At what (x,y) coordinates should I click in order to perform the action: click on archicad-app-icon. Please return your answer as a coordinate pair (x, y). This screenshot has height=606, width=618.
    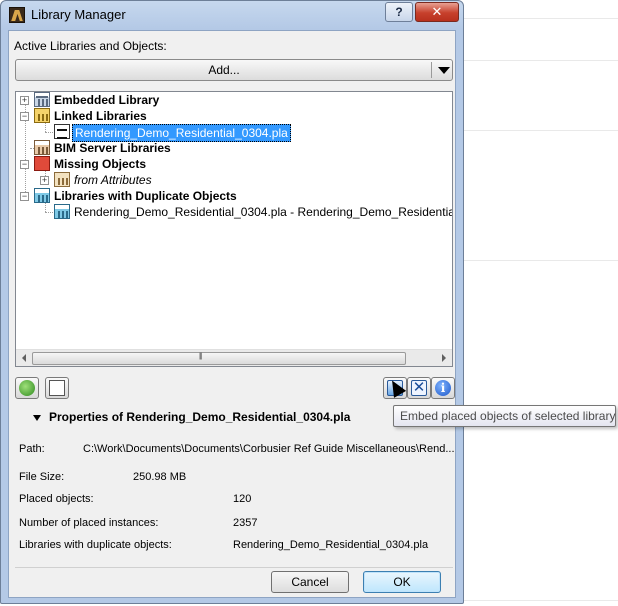
    Looking at the image, I should click on (17, 15).